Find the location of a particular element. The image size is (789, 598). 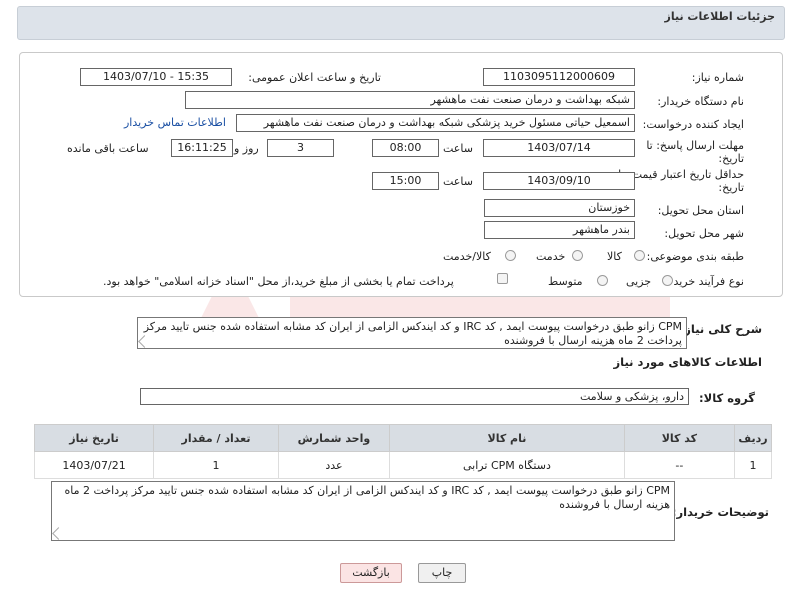

city-field: بندر ماهشهر is located at coordinates (559, 230).